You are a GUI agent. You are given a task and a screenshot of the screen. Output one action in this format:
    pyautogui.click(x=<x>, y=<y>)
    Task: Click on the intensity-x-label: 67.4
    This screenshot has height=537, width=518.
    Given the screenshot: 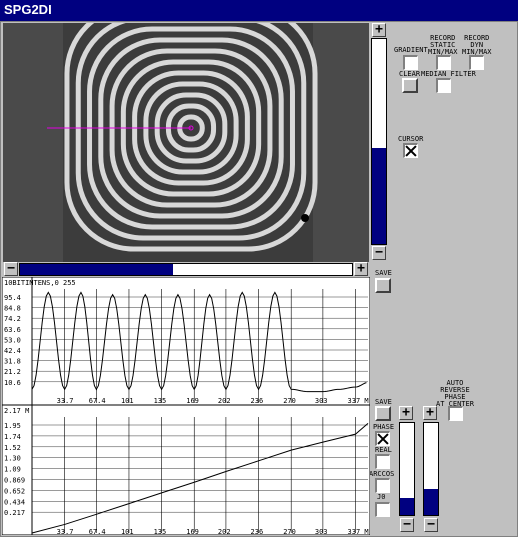 What is the action you would take?
    pyautogui.click(x=97, y=401)
    